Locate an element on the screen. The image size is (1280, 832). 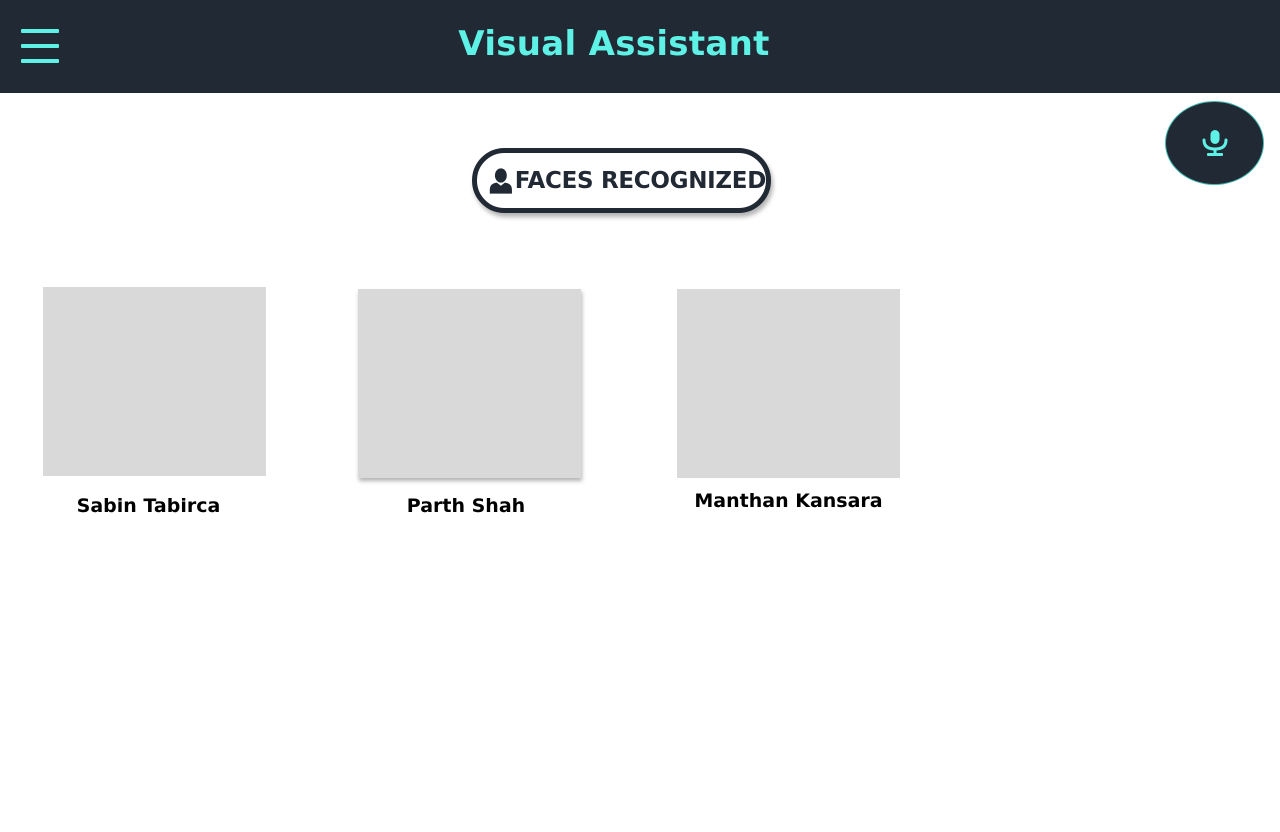
faces-recognized-button: FACES RECOGNIZED is located at coordinates (621, 180).